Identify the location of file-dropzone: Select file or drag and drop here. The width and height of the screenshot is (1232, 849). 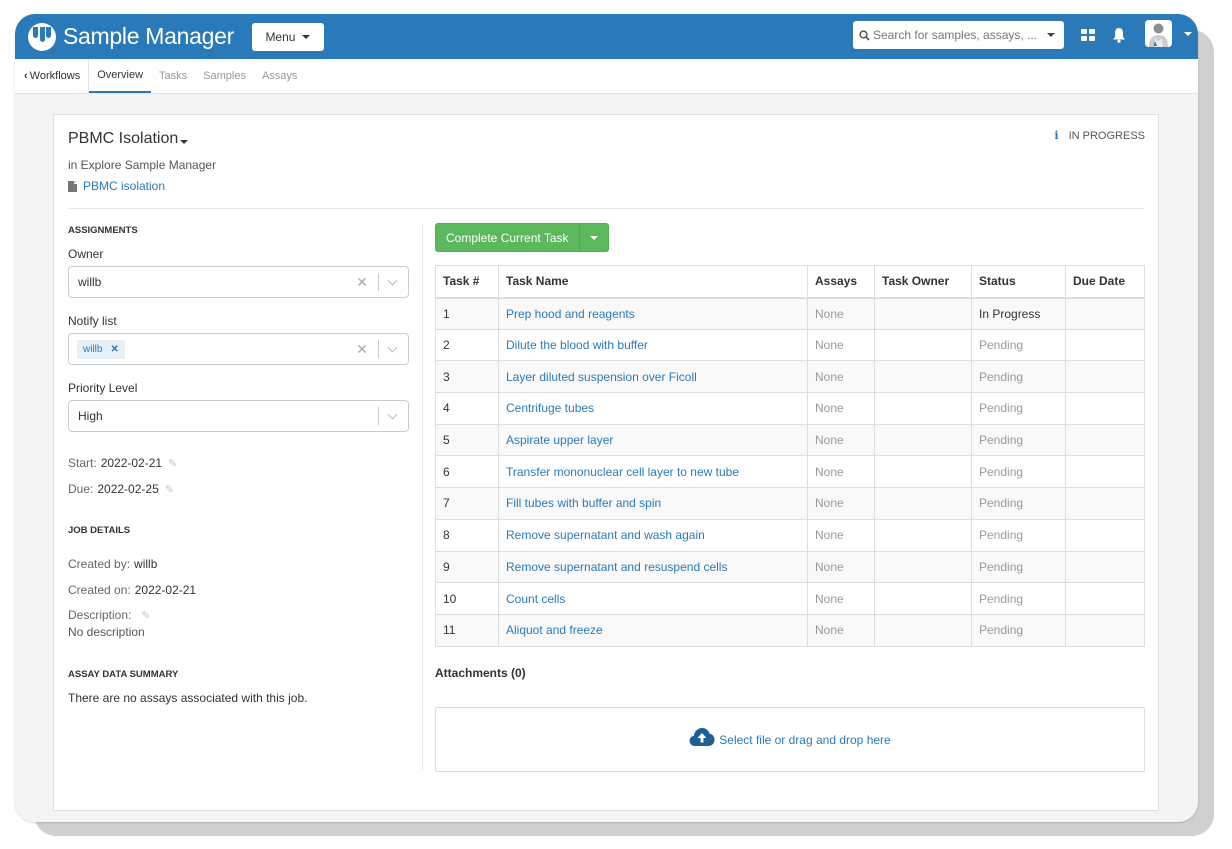
(790, 739).